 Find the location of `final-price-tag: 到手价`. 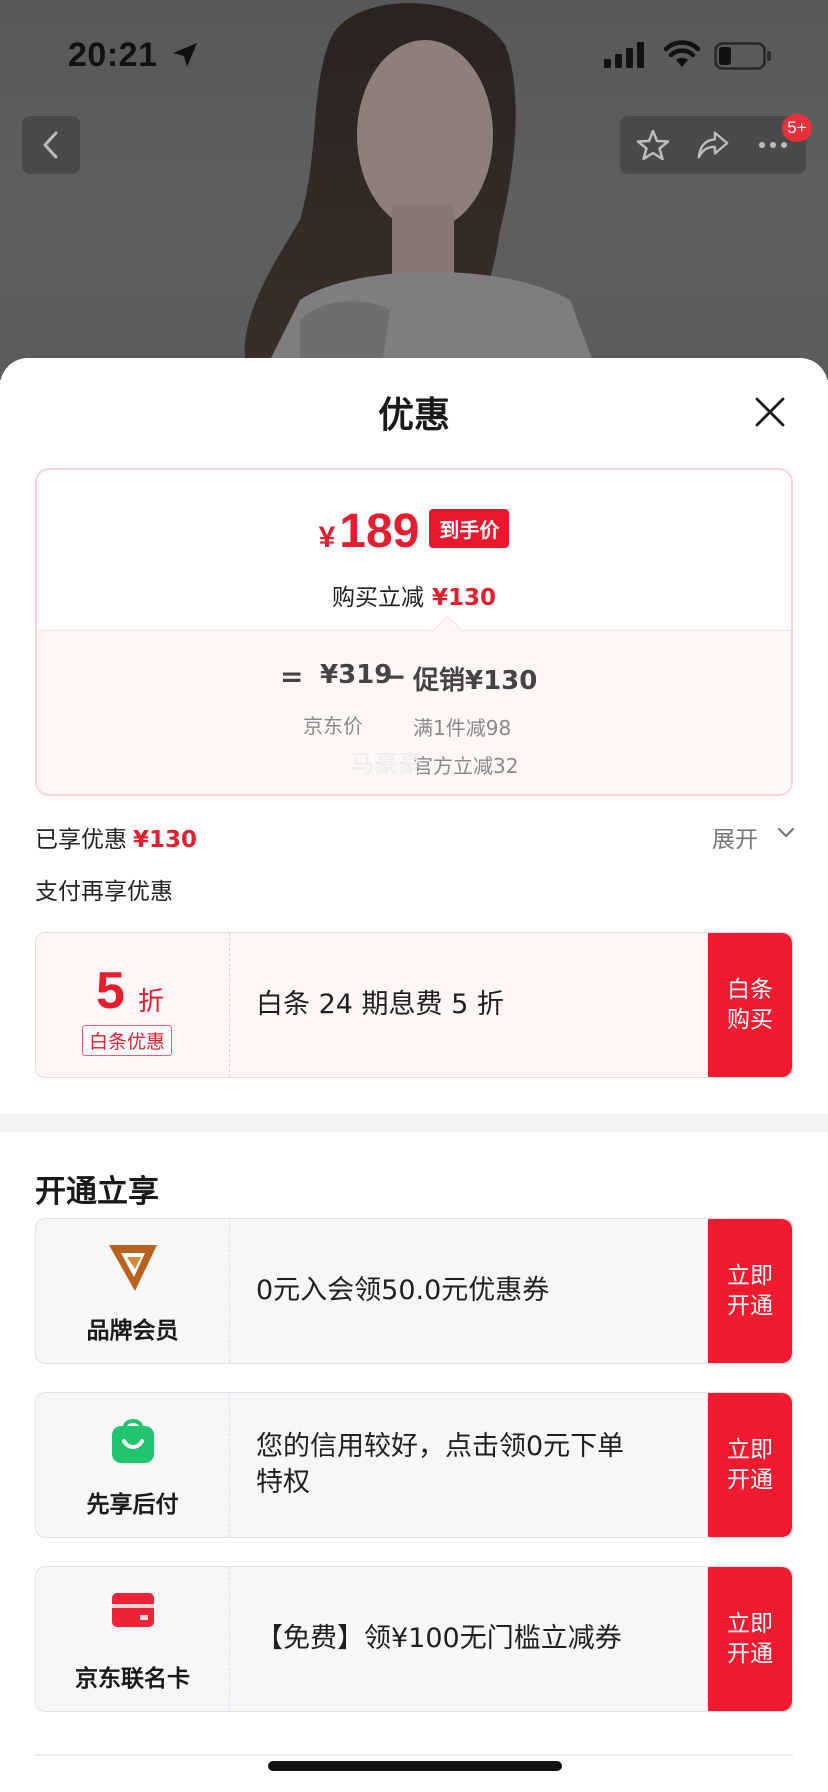

final-price-tag: 到手价 is located at coordinates (469, 528).